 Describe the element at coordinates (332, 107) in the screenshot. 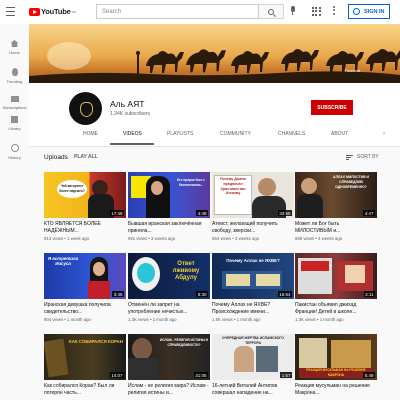

I see `subscribe-button: SUBSCRIBE` at that location.